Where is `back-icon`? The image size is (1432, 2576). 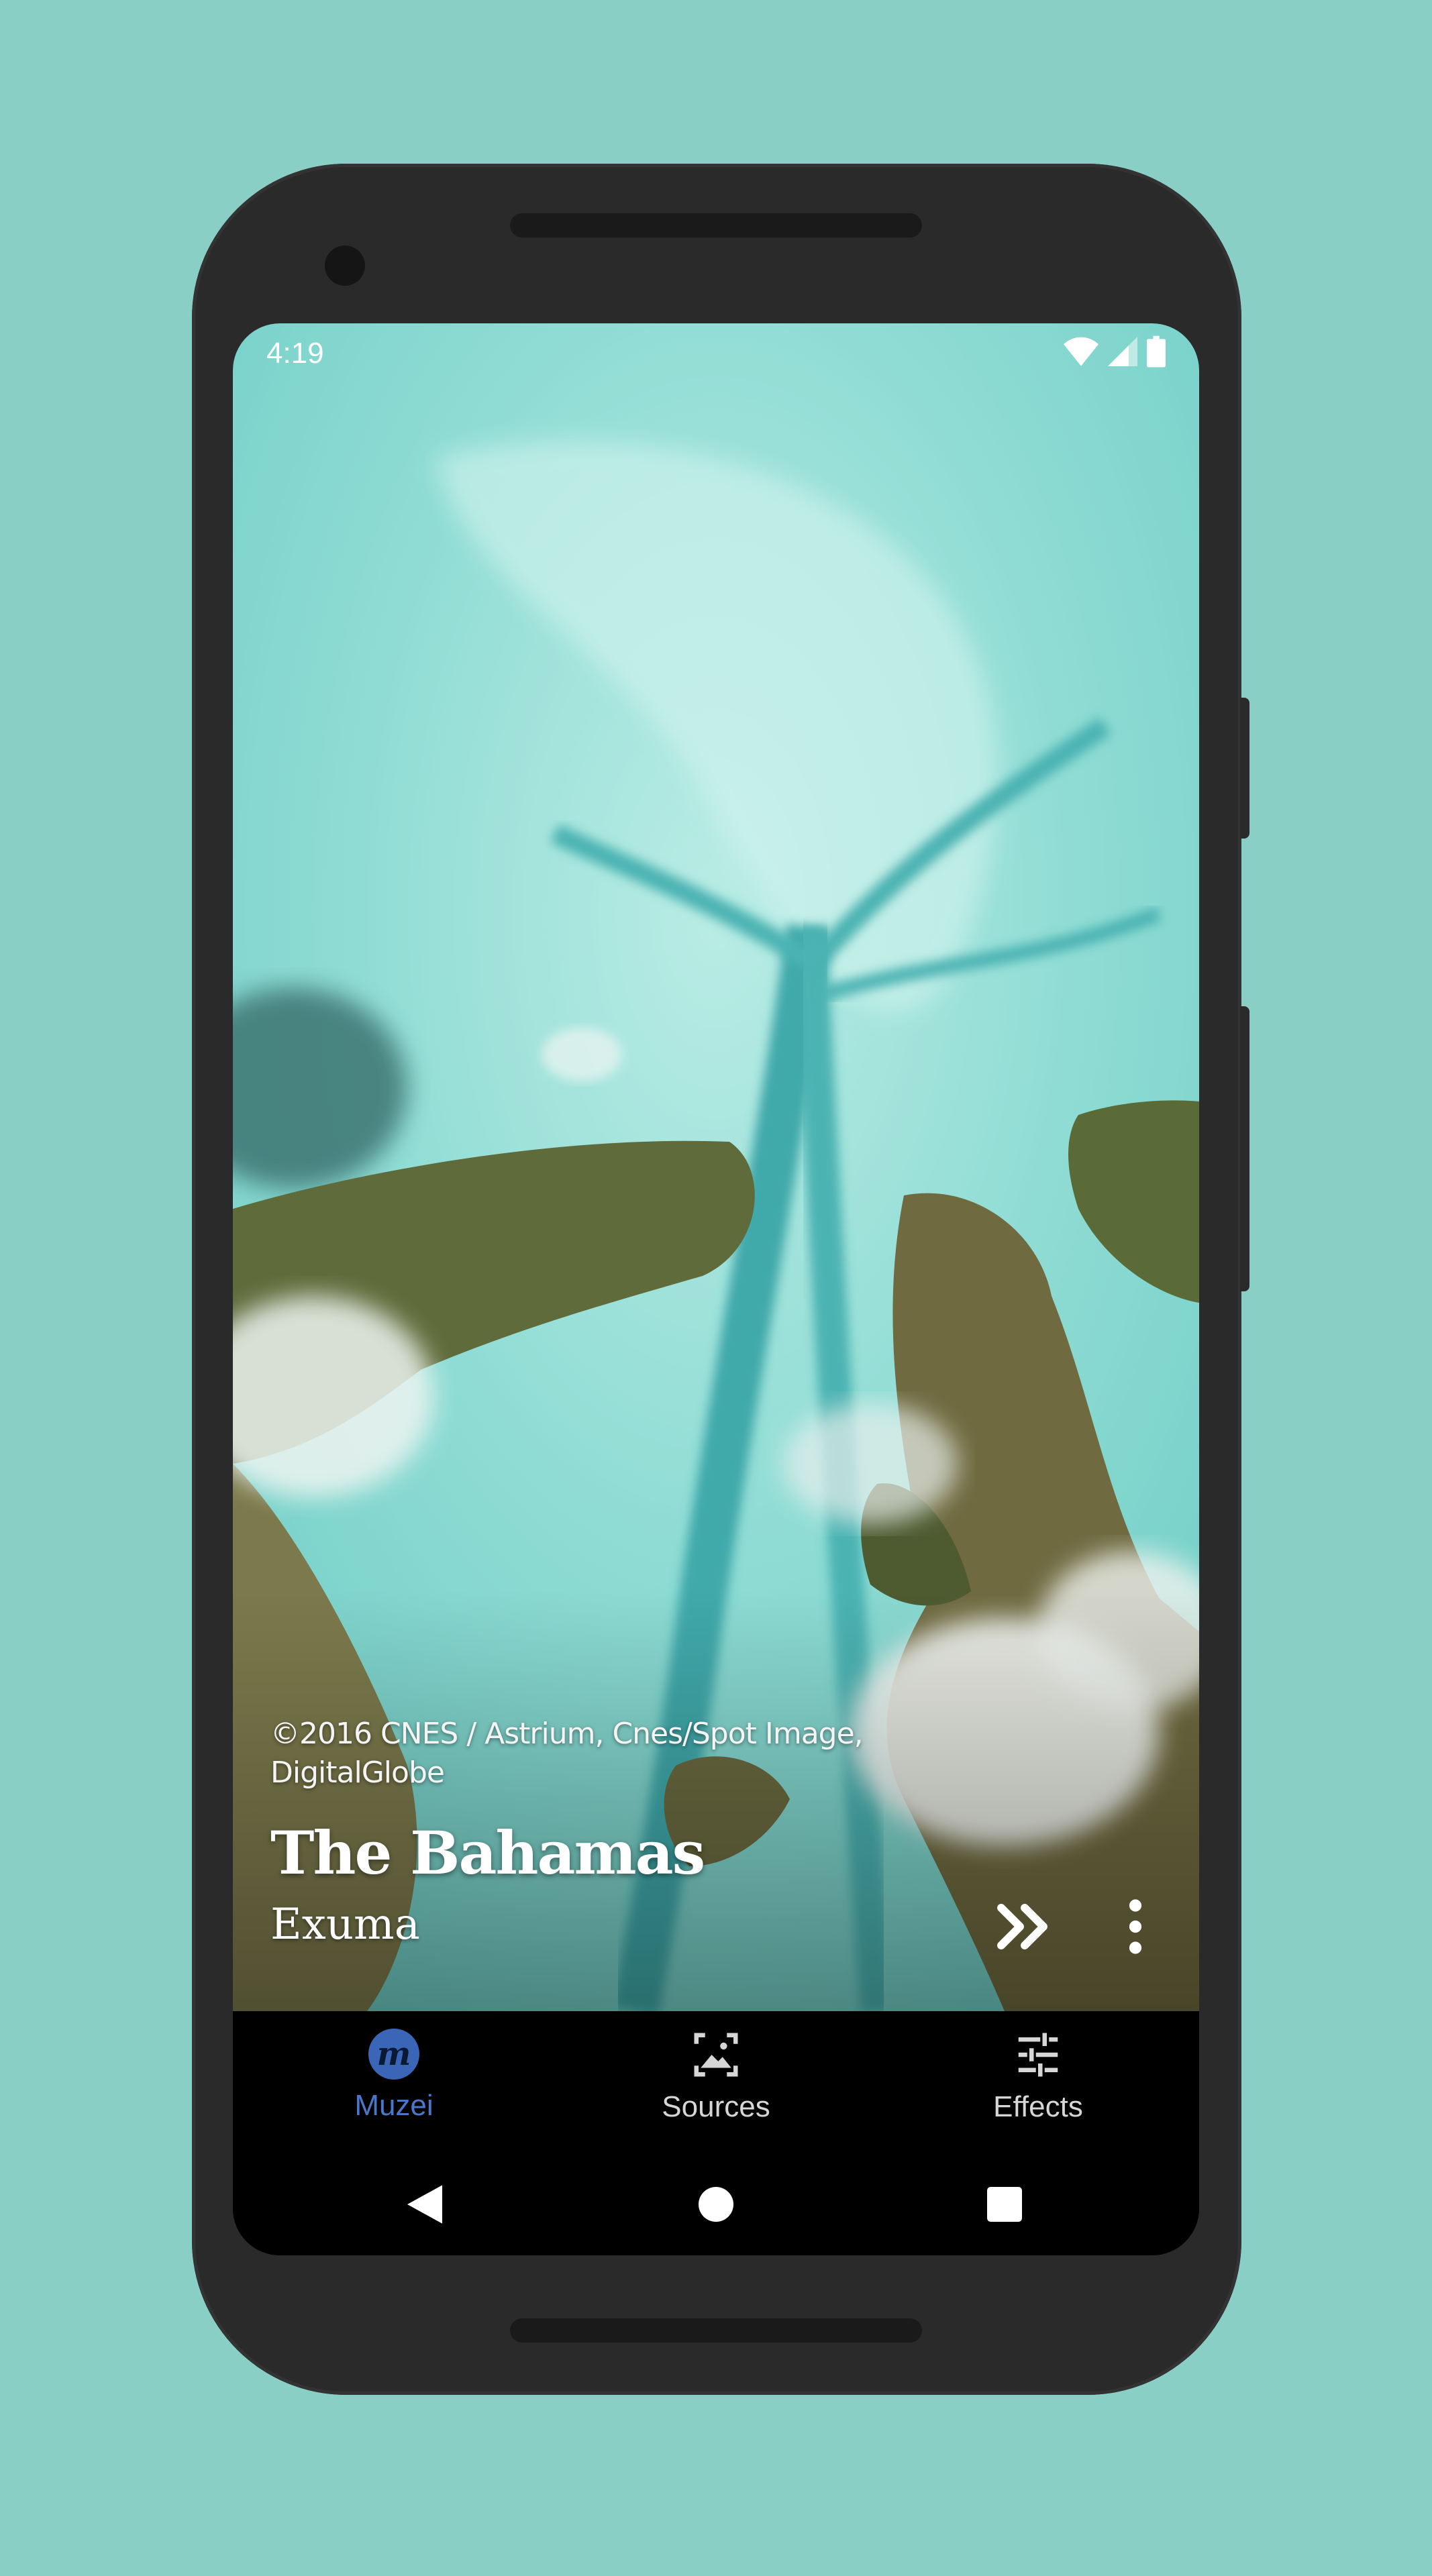 back-icon is located at coordinates (424, 2204).